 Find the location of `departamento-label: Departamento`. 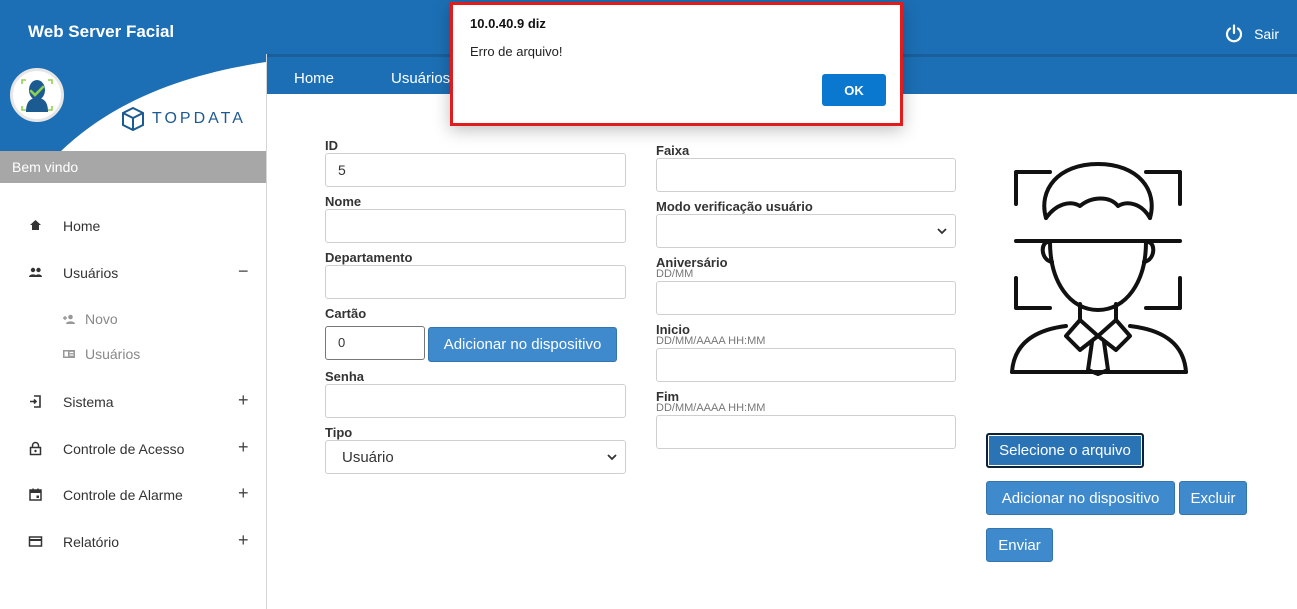

departamento-label: Departamento is located at coordinates (369, 257).